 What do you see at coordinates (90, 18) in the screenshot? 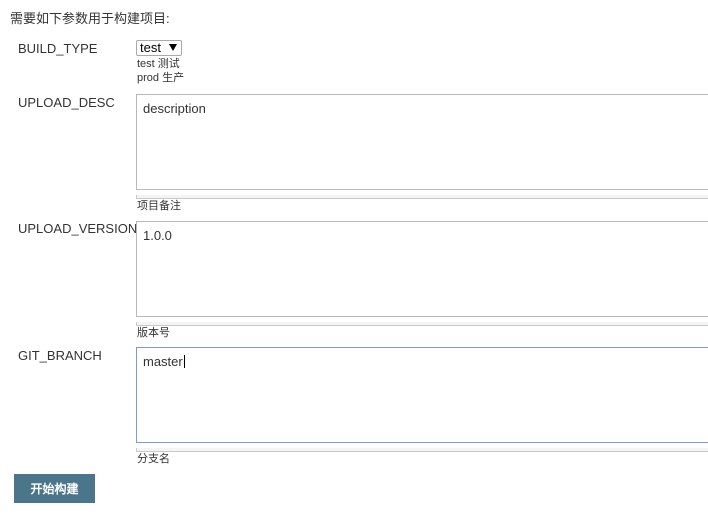
I see `intro-text: 需要如下参数用于构建项目:` at bounding box center [90, 18].